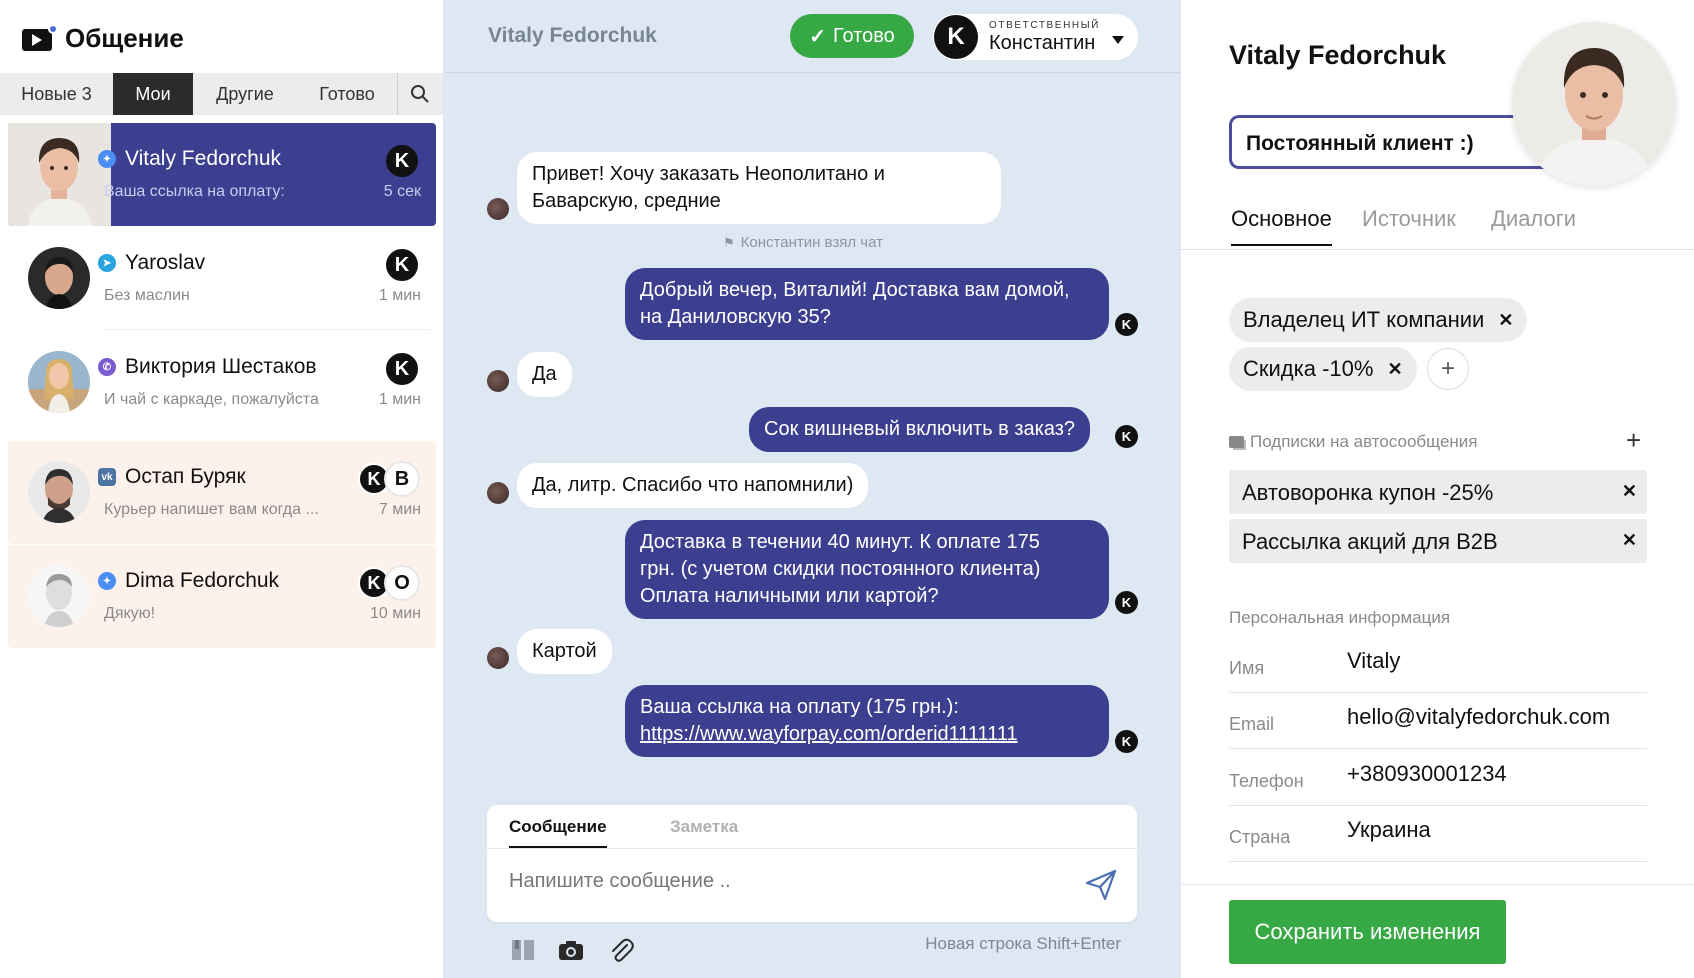 The height and width of the screenshot is (978, 1694). I want to click on field-label: Email, so click(1252, 724).